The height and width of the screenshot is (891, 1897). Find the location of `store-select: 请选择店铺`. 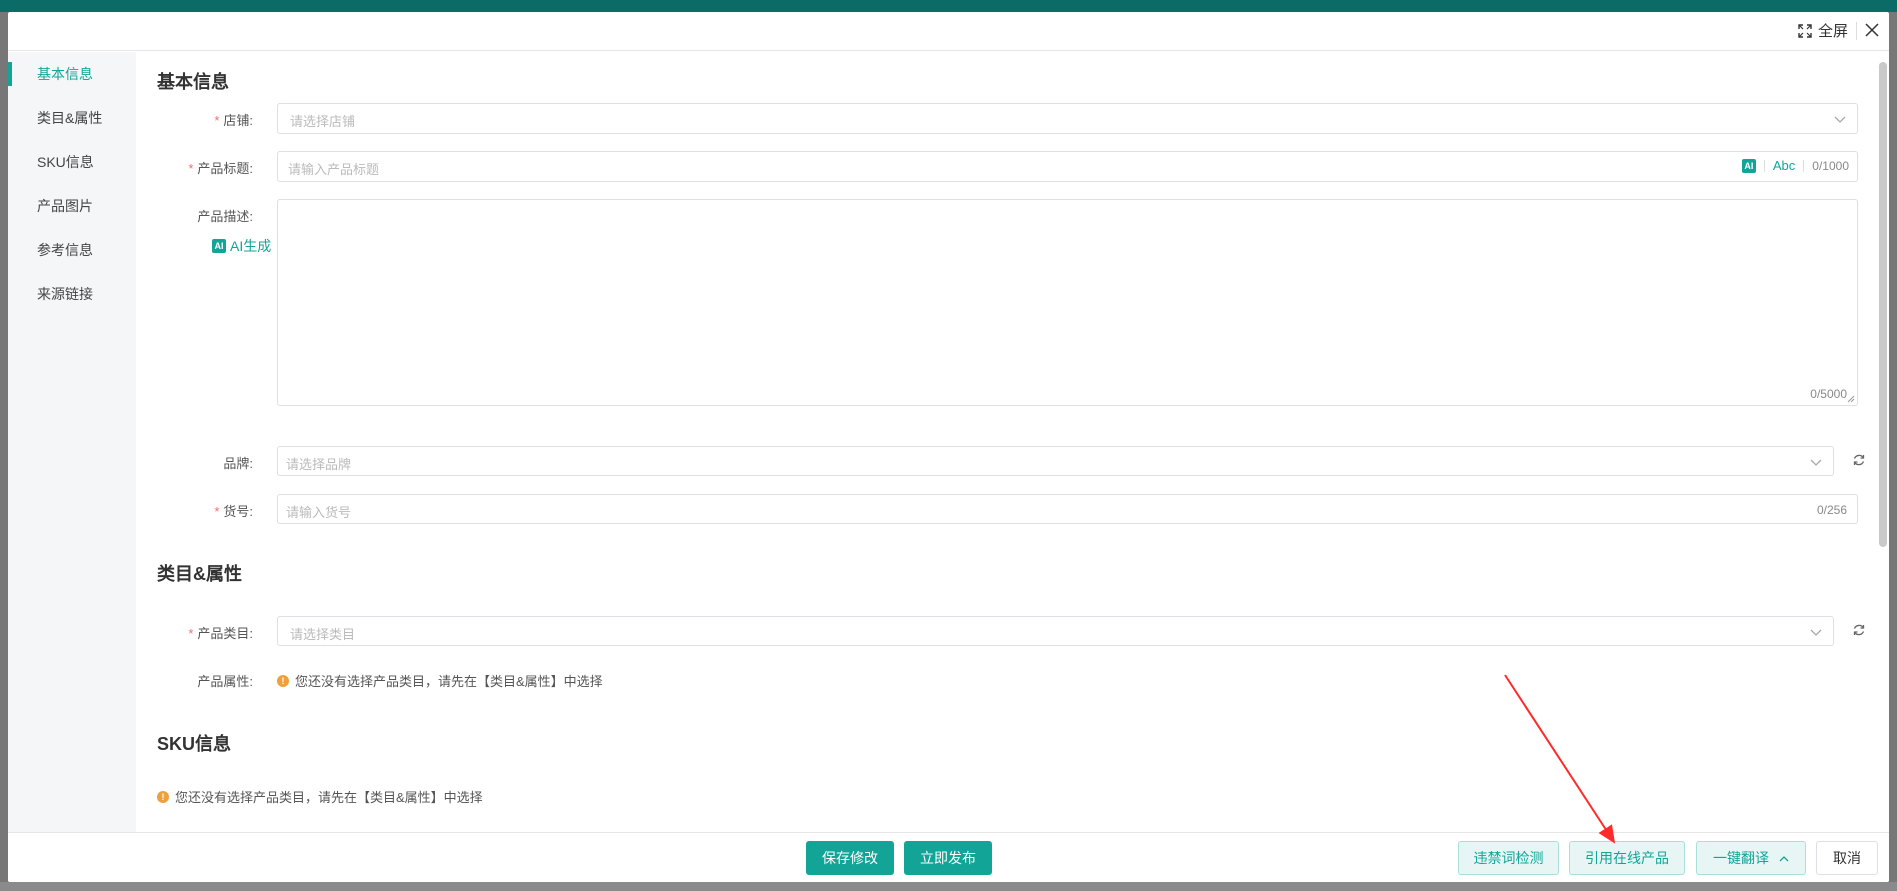

store-select: 请选择店铺 is located at coordinates (1067, 118).